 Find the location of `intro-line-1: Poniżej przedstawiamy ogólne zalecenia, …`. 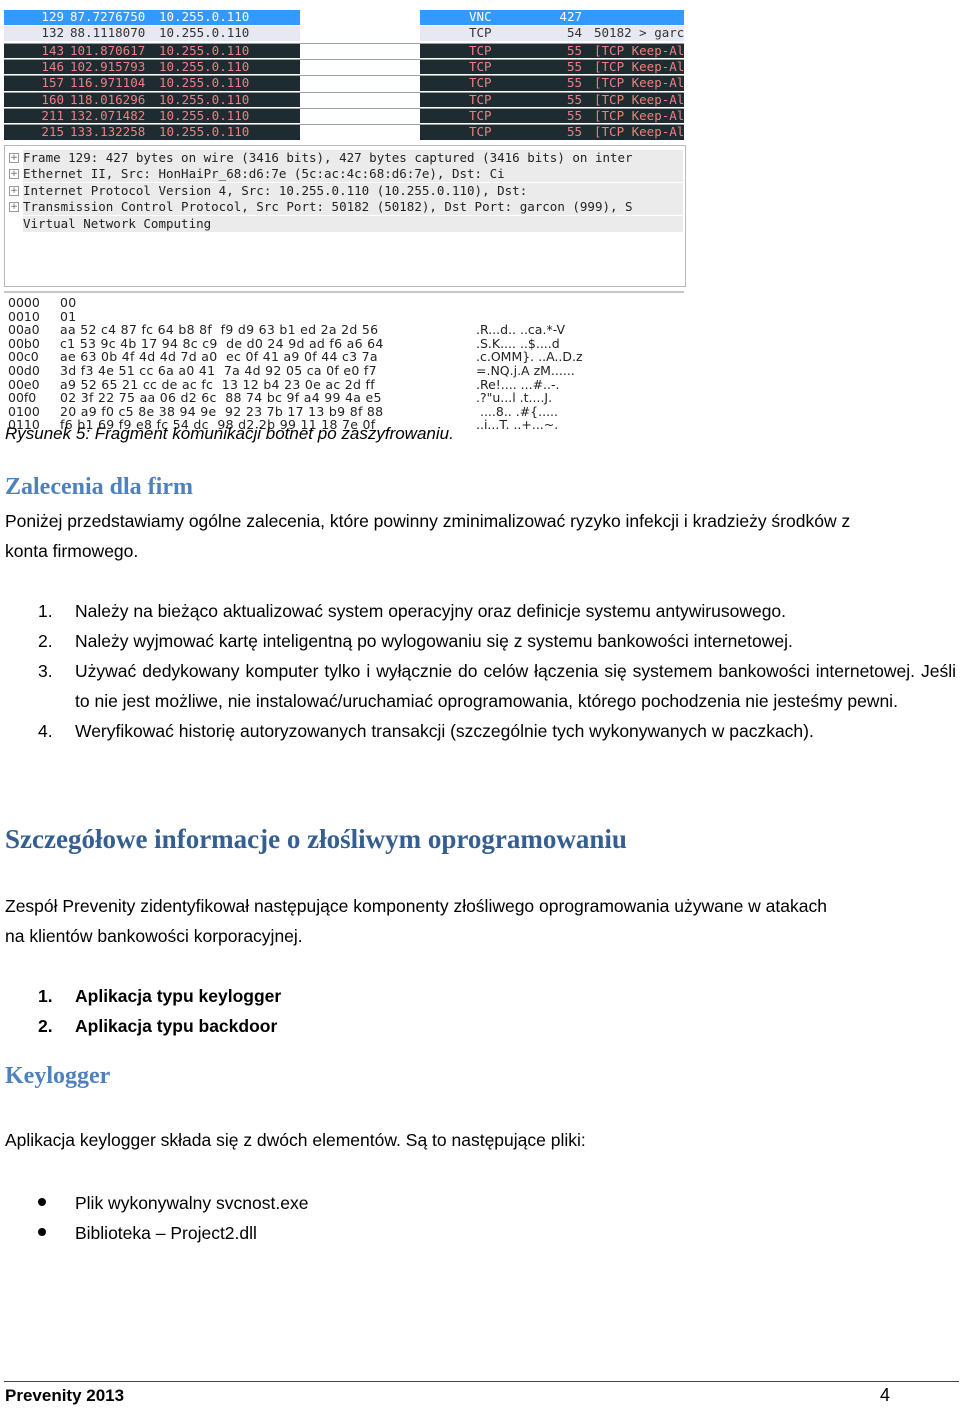

intro-line-1: Poniżej przedstawiamy ogólne zalecenia, … is located at coordinates (428, 521).